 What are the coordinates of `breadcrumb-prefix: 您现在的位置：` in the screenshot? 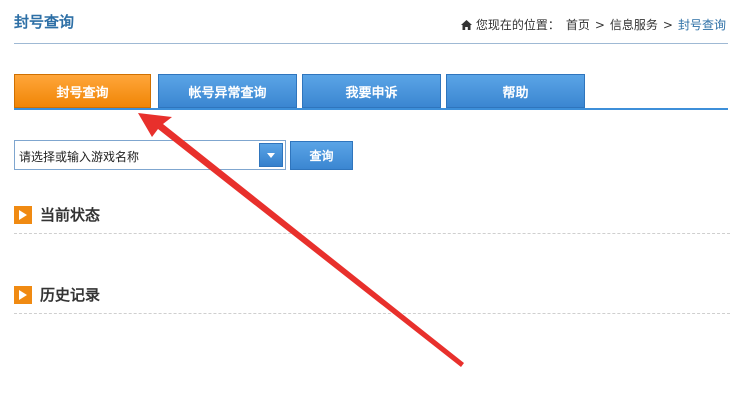 It's located at (517, 25).